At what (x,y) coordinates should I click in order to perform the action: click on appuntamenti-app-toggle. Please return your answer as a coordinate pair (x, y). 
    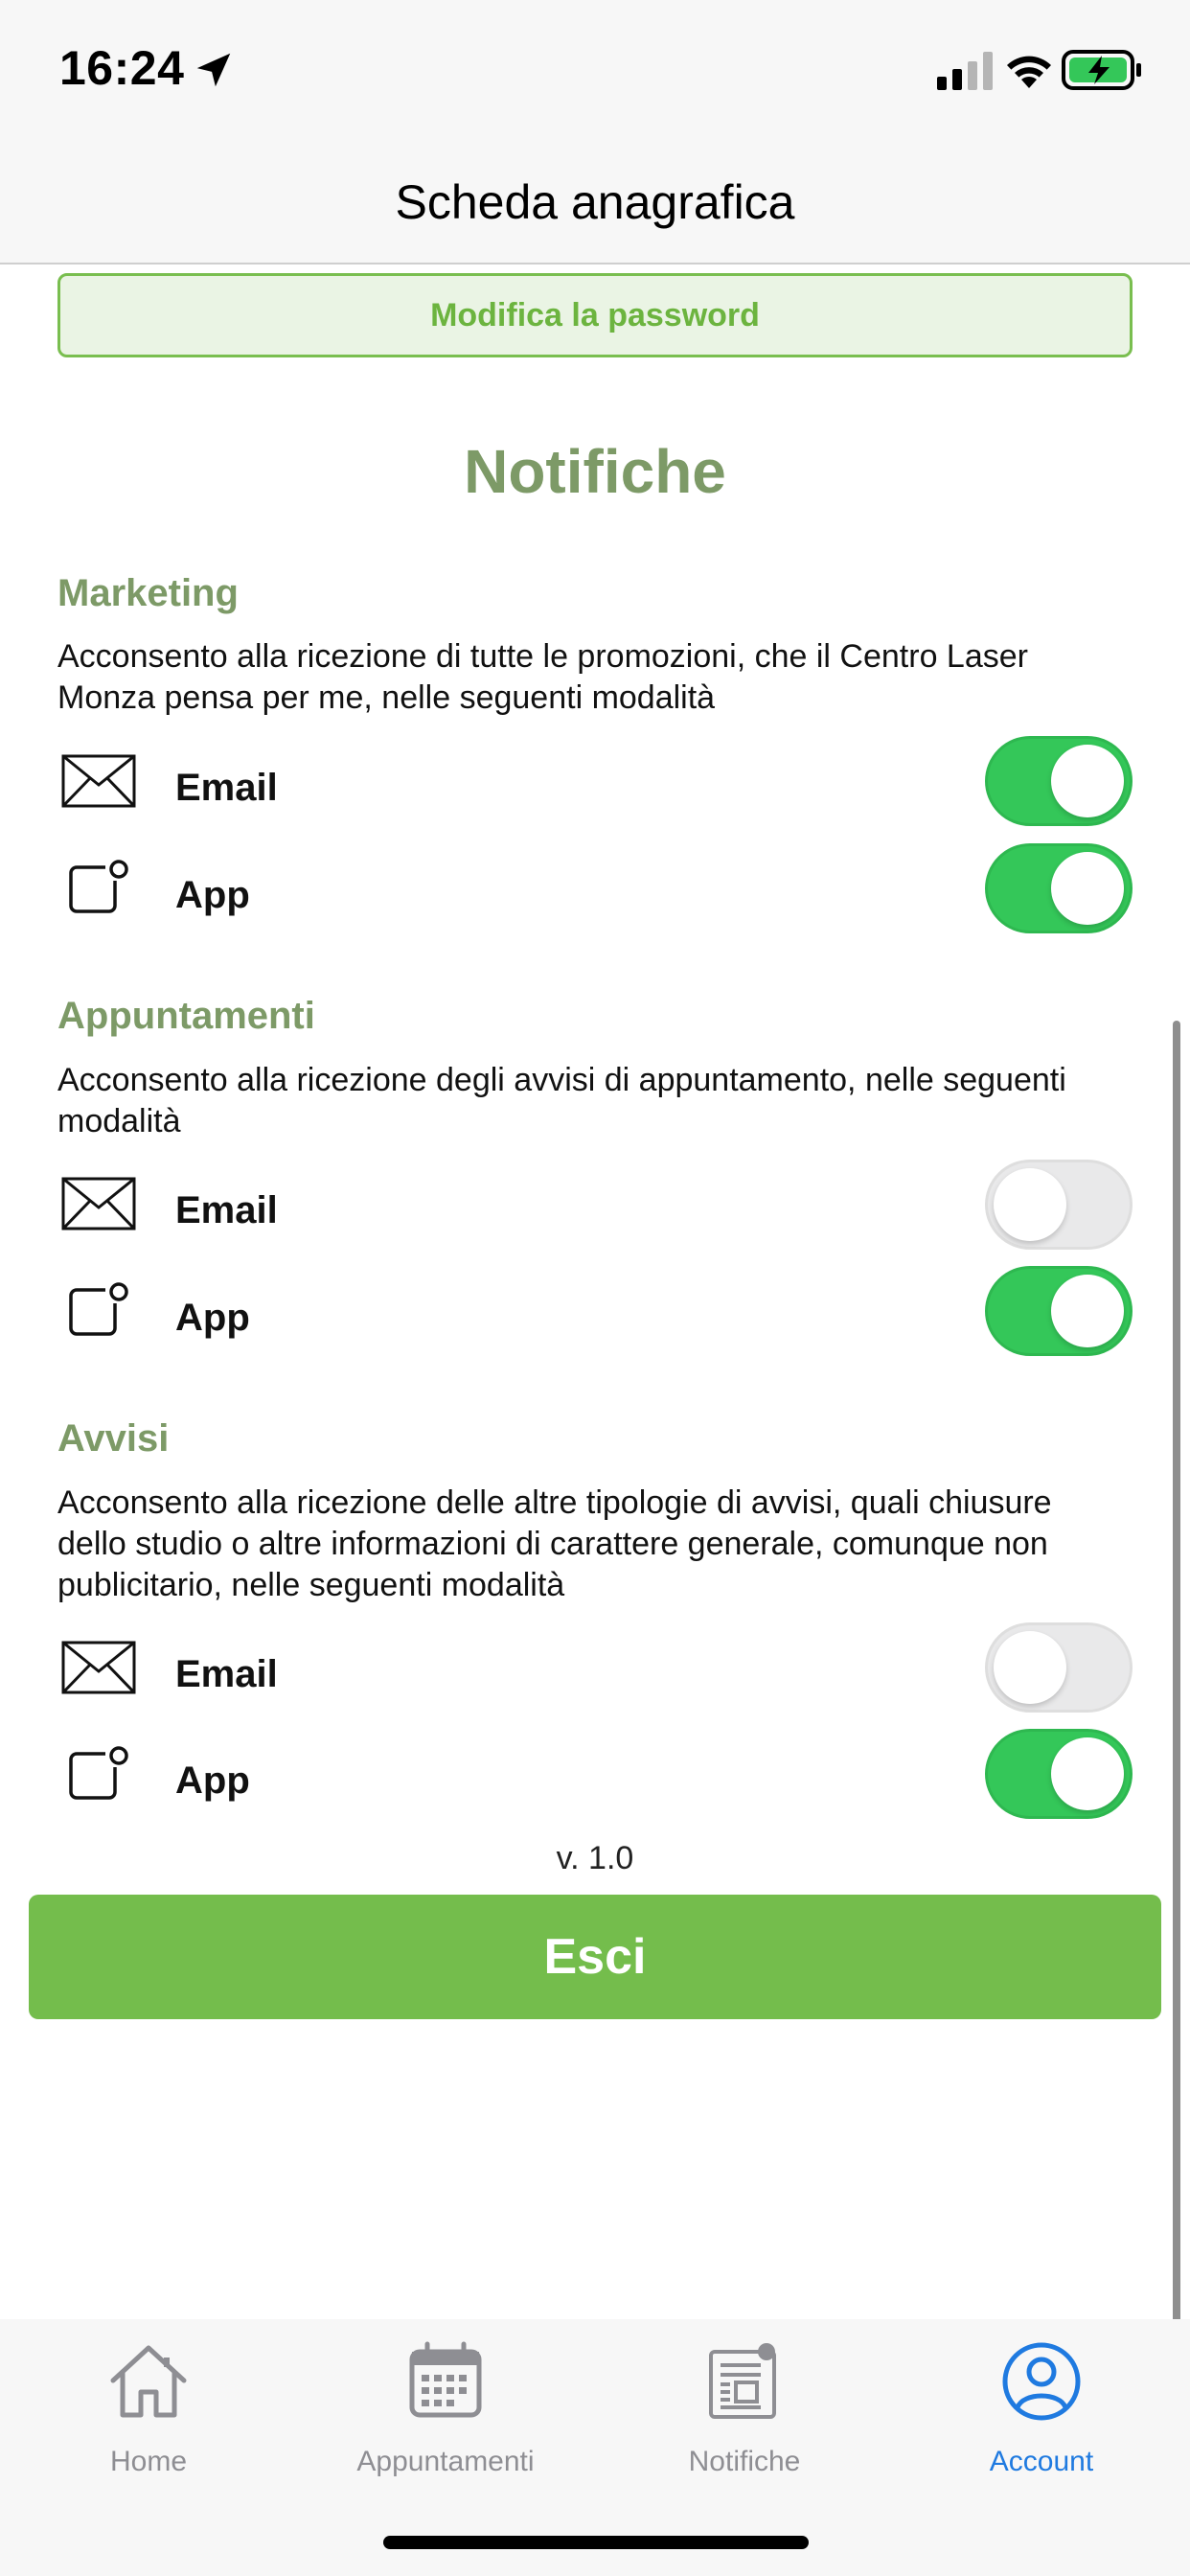
    Looking at the image, I should click on (1059, 1311).